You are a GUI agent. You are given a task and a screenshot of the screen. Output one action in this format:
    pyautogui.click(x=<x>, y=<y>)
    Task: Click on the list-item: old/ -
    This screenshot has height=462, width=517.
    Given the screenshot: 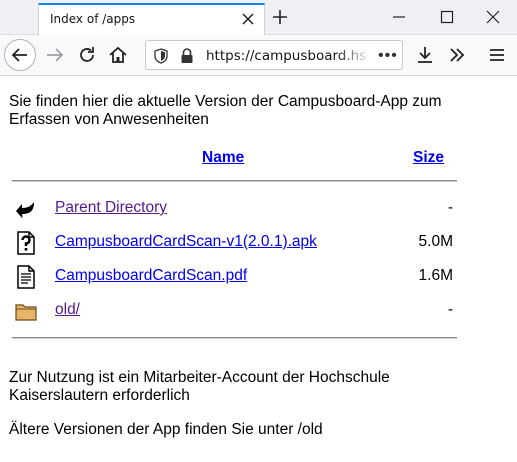 What is the action you would take?
    pyautogui.click(x=258, y=312)
    